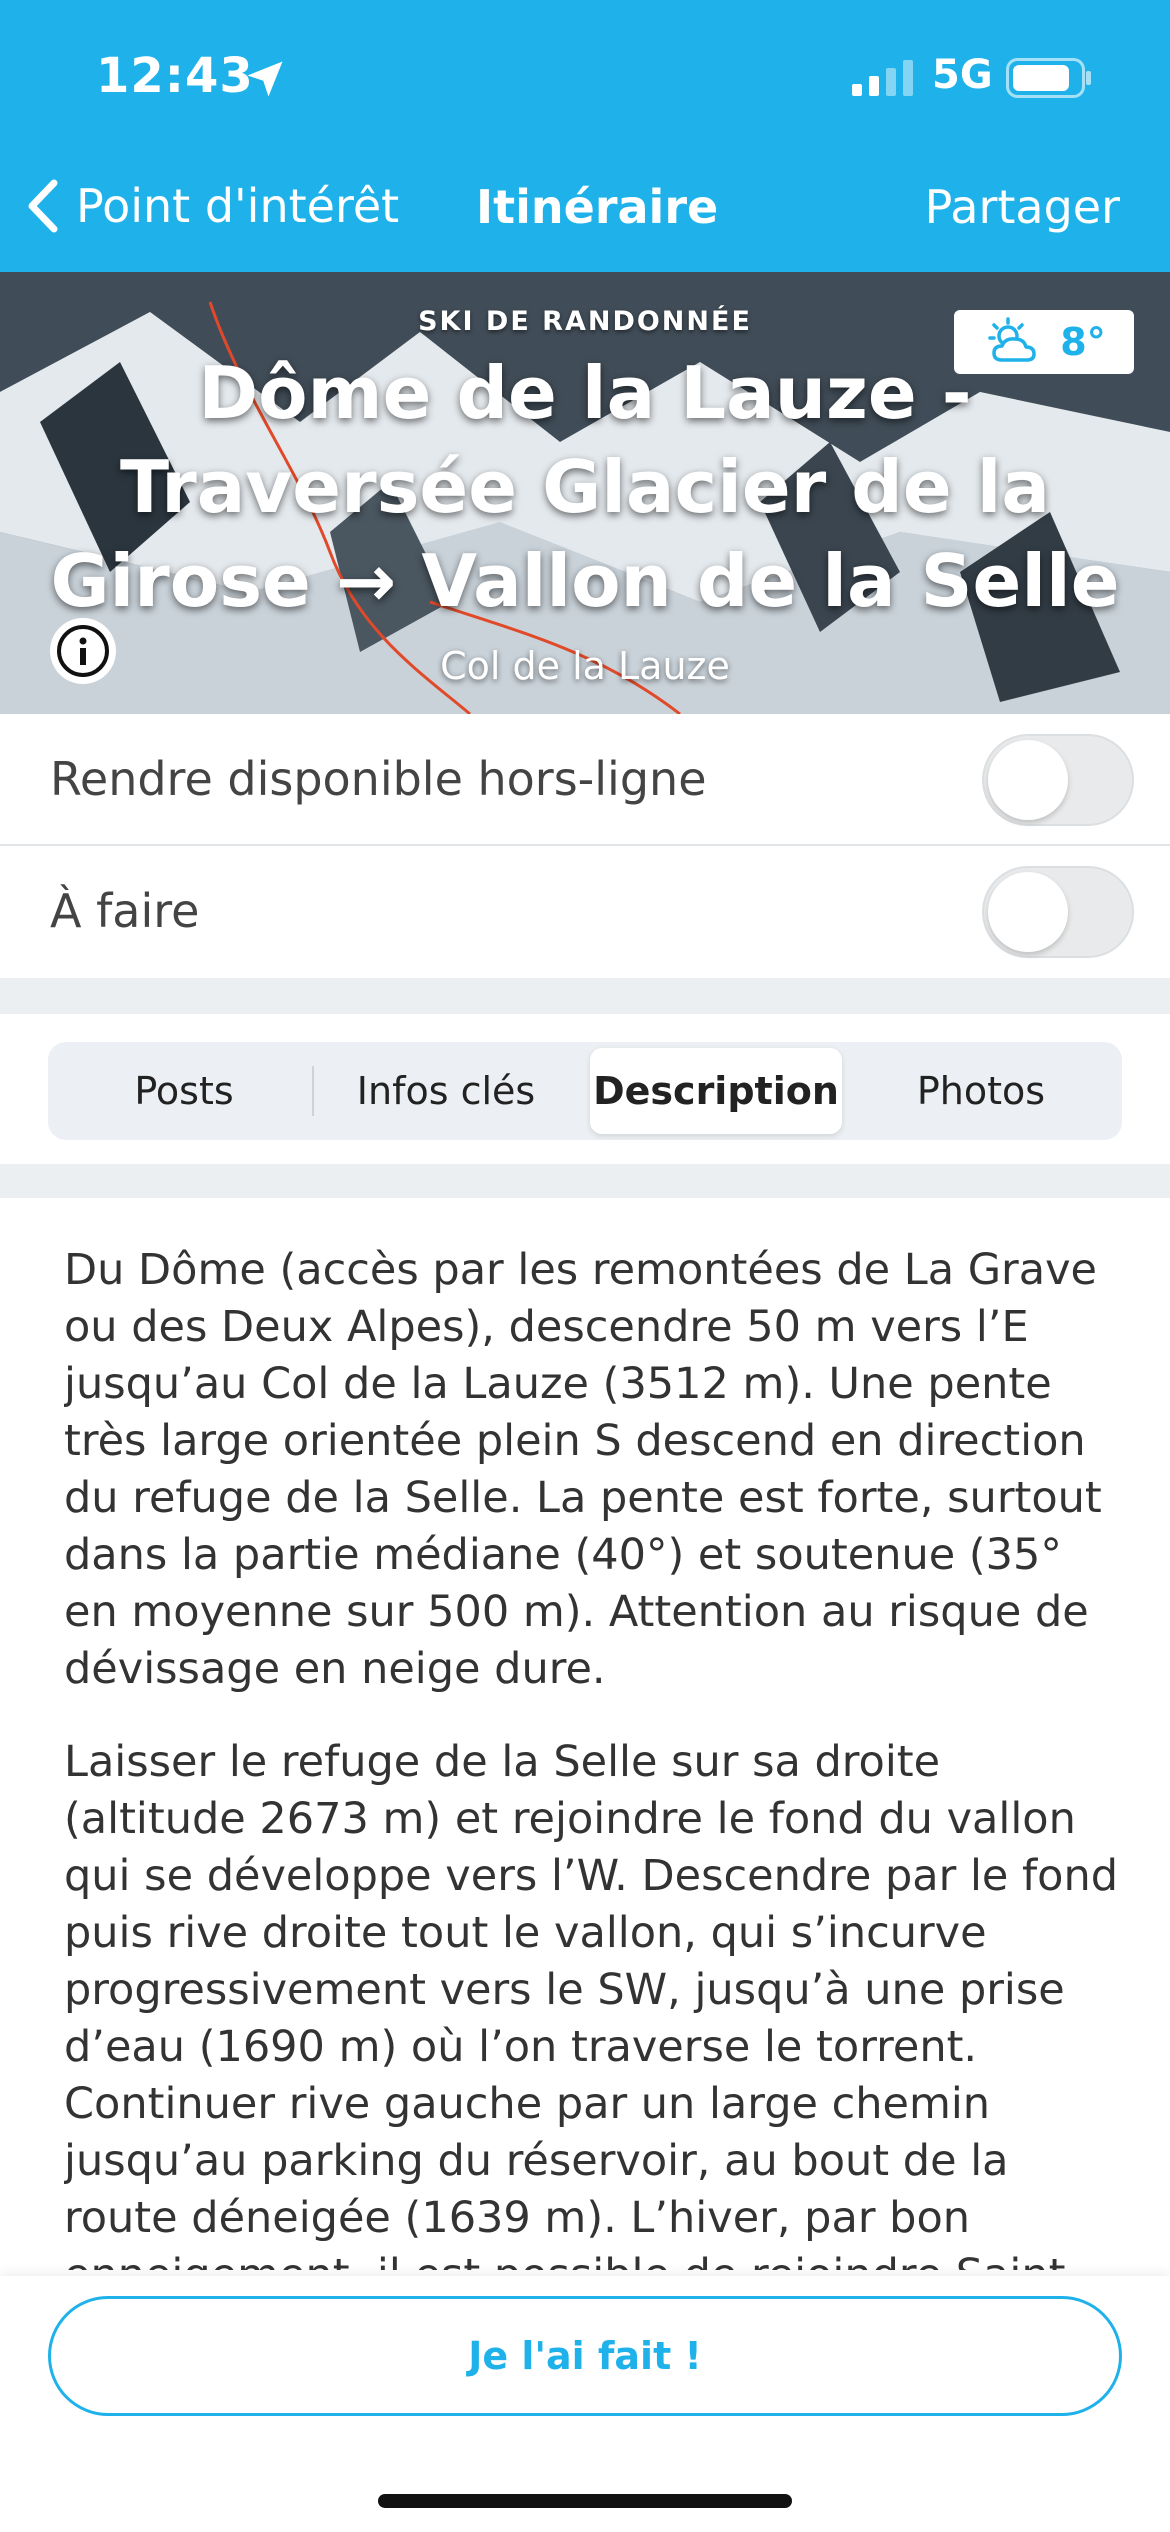 This screenshot has height=2532, width=1170. What do you see at coordinates (882, 78) in the screenshot?
I see `signal-bars-icon` at bounding box center [882, 78].